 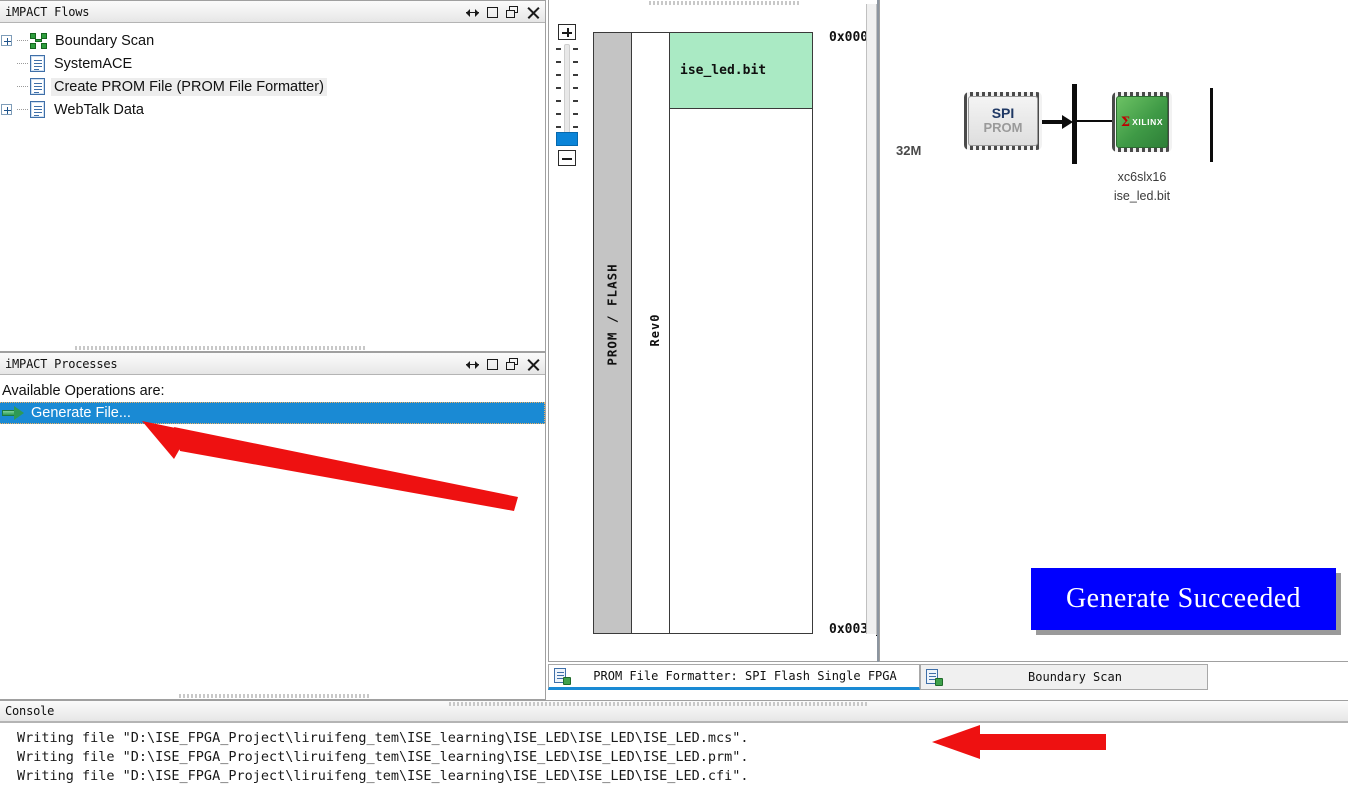 What do you see at coordinates (272, 364) in the screenshot?
I see `impact-processes-titlebar: iMPACT Processes` at bounding box center [272, 364].